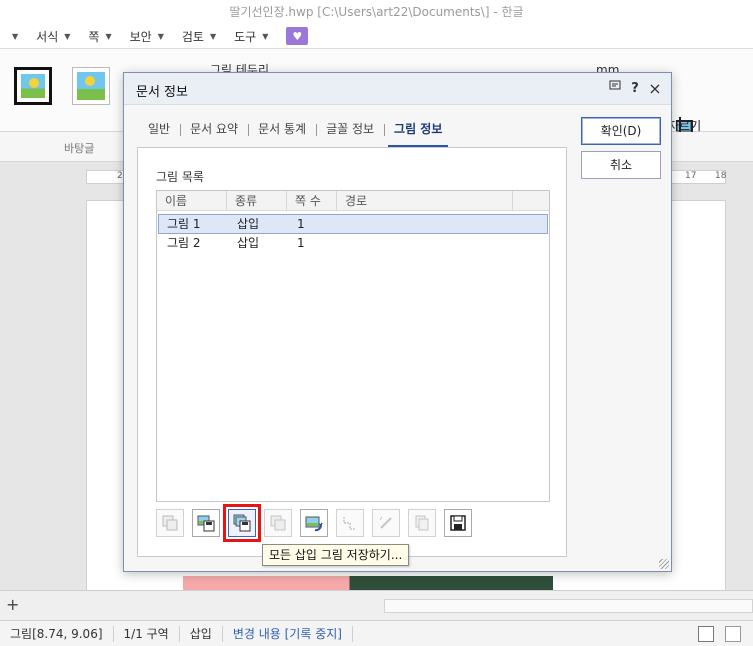  I want to click on replace-picture-button, so click(314, 523).